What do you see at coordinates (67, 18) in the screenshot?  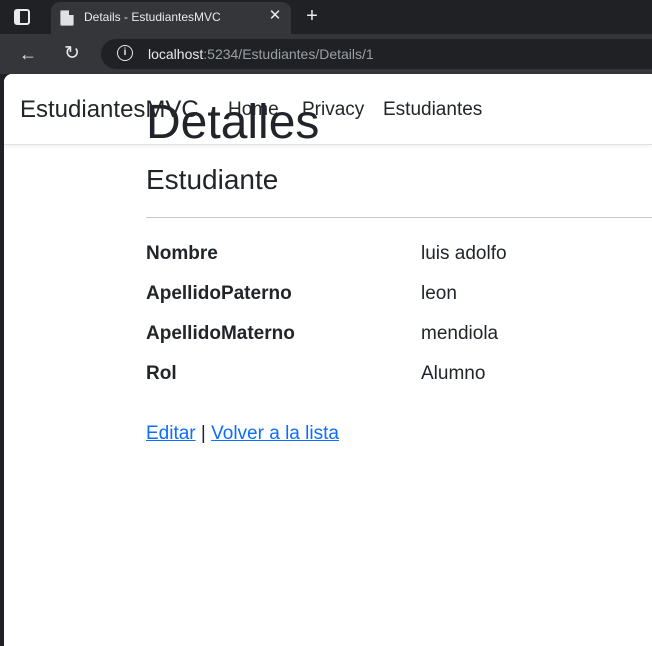 I see `page-favicon-icon` at bounding box center [67, 18].